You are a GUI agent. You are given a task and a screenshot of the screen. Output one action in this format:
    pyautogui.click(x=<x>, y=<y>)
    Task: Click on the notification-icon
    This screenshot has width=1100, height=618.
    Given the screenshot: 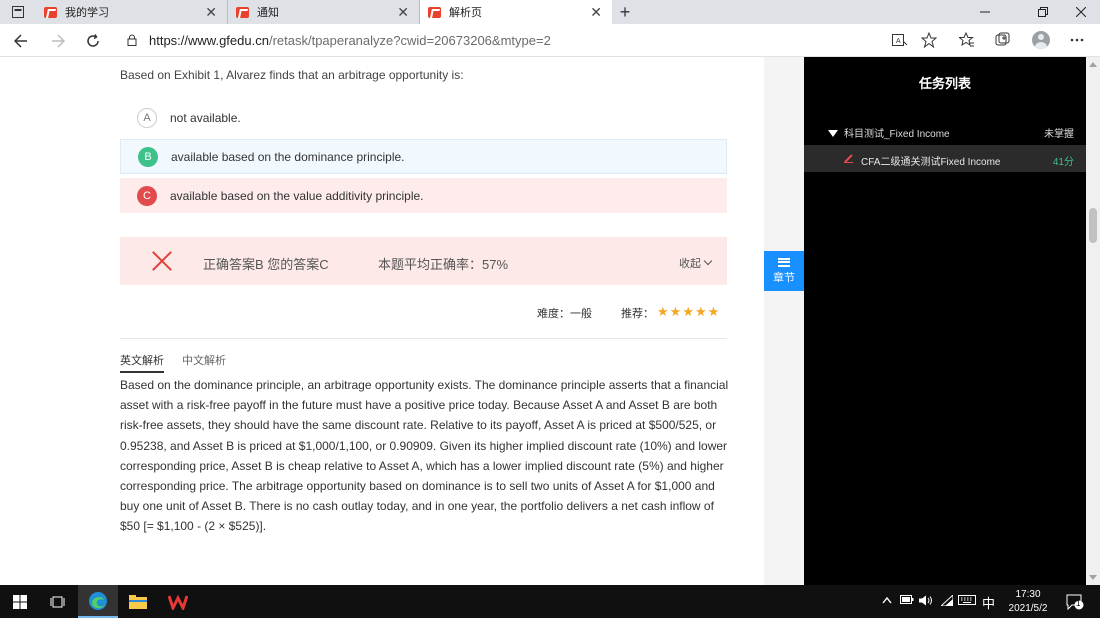 What is the action you would take?
    pyautogui.click(x=1075, y=602)
    